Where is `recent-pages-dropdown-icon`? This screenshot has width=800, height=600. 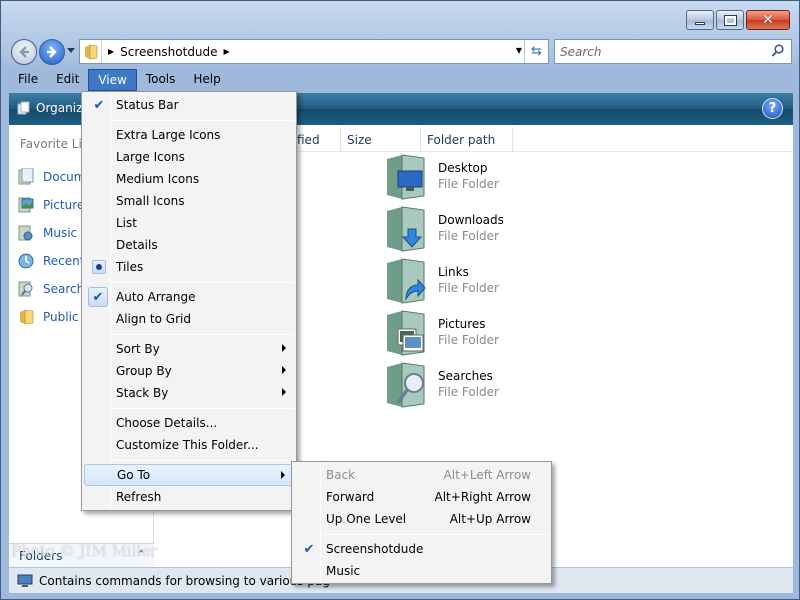
recent-pages-dropdown-icon is located at coordinates (71, 51).